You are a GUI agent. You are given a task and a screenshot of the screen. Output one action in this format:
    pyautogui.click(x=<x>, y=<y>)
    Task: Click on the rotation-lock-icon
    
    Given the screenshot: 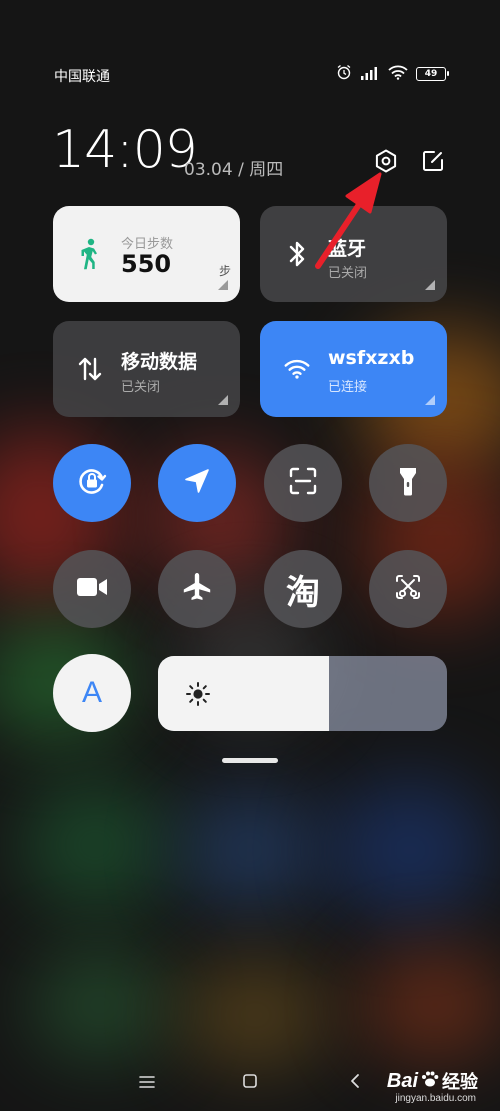 What is the action you would take?
    pyautogui.click(x=92, y=483)
    